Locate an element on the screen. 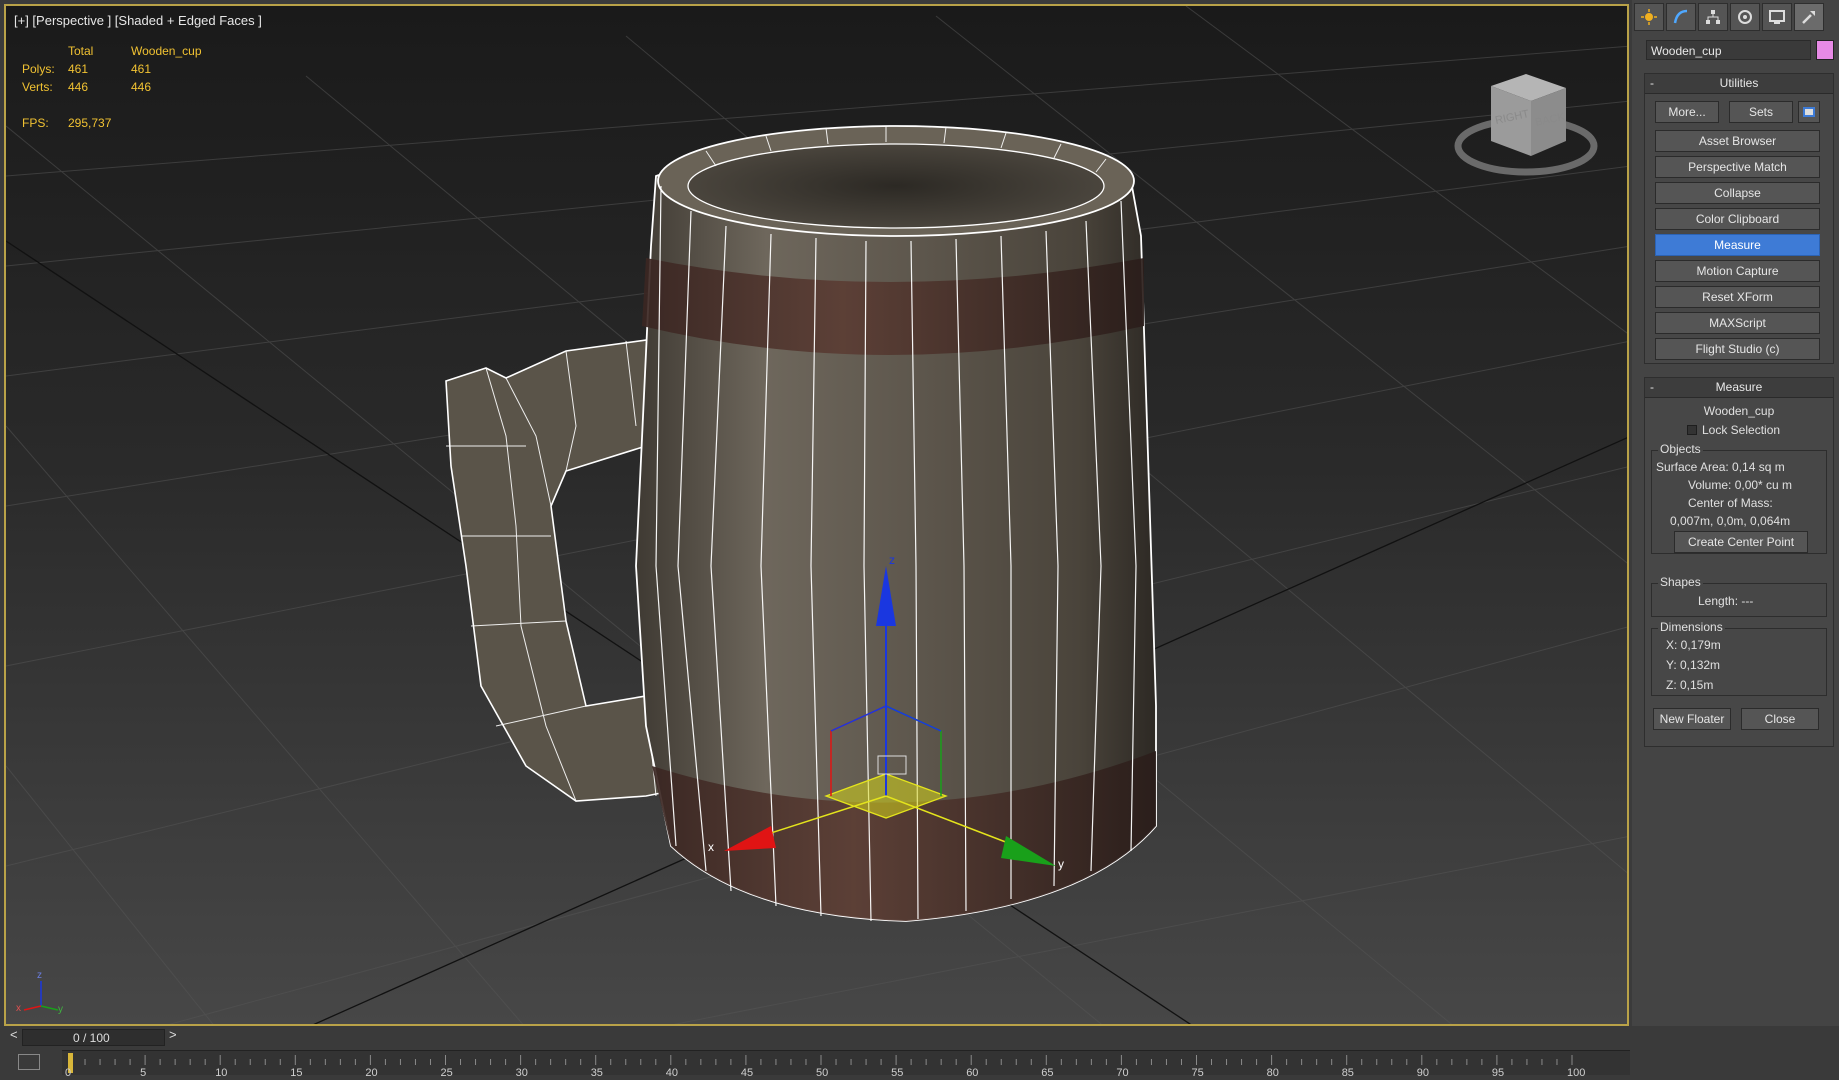 The width and height of the screenshot is (1839, 1080). measure-rollout-header: - Measure is located at coordinates (1739, 388).